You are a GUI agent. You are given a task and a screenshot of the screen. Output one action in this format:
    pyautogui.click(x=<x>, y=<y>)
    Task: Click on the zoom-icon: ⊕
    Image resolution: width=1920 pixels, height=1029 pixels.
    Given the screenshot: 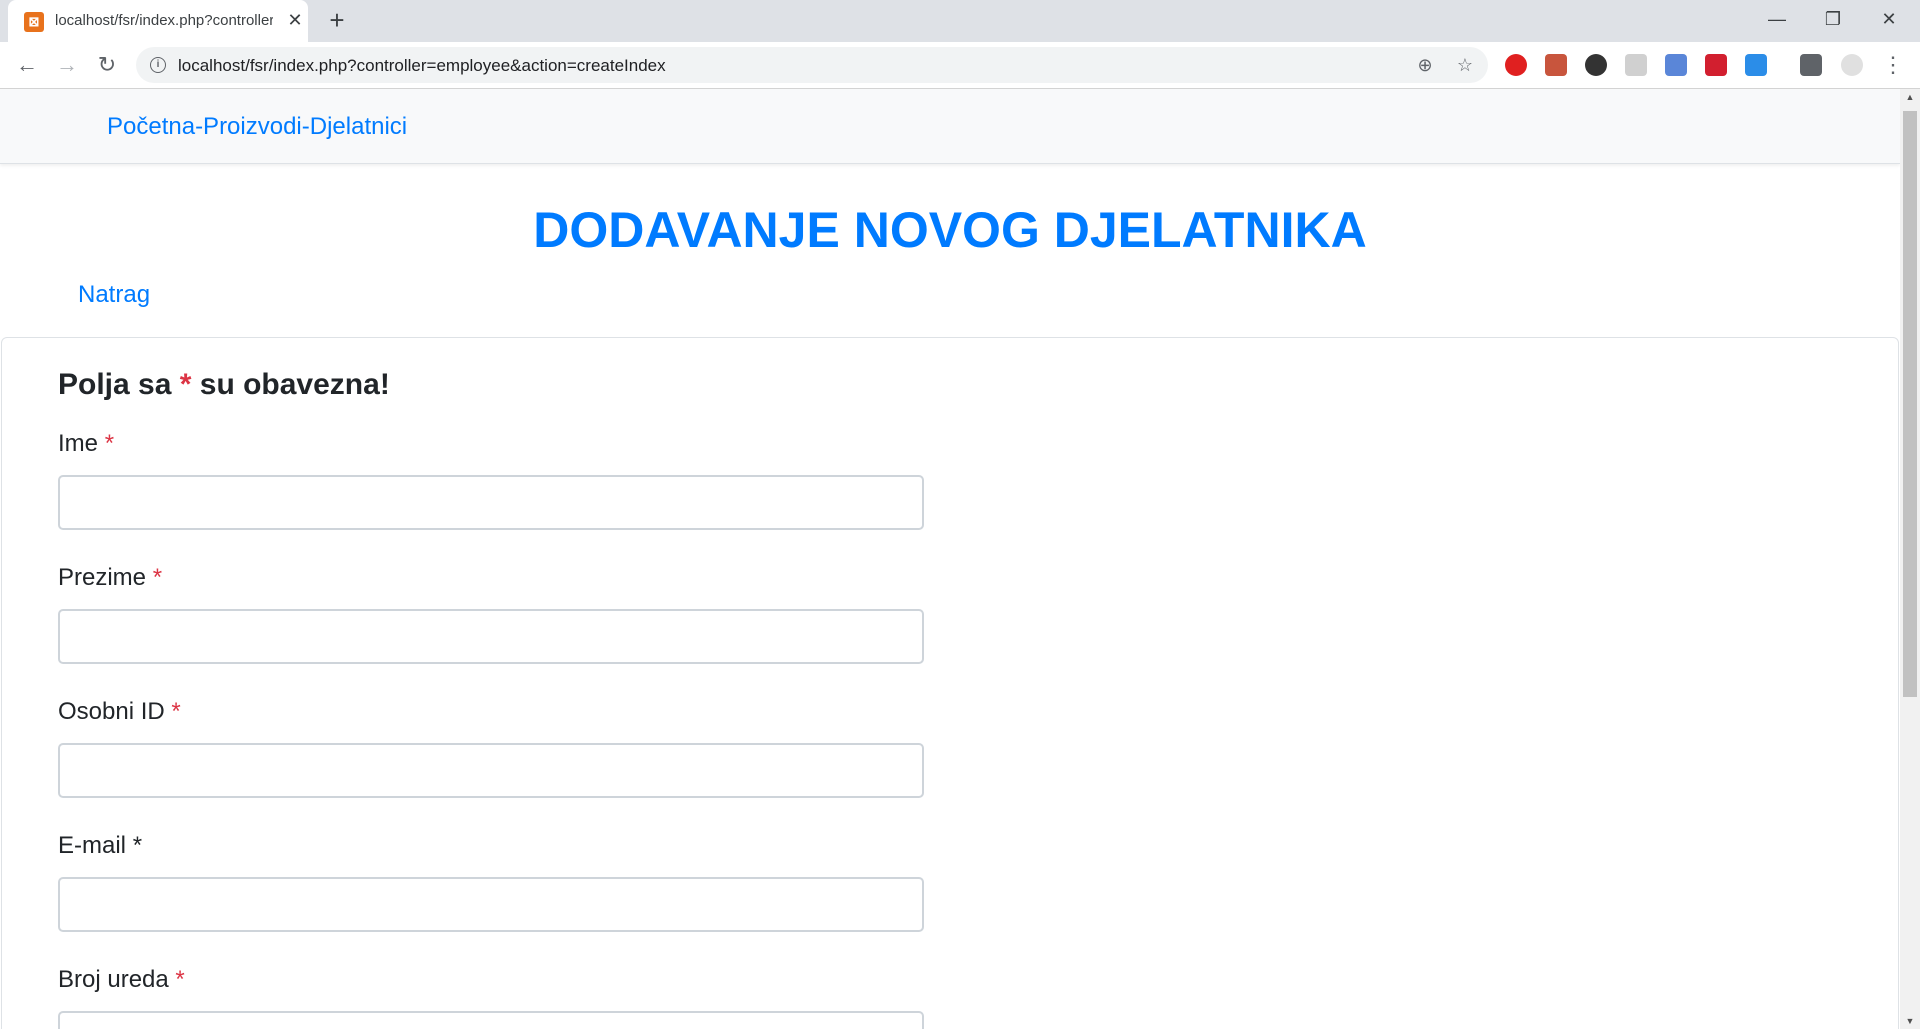 What is the action you would take?
    pyautogui.click(x=1425, y=65)
    